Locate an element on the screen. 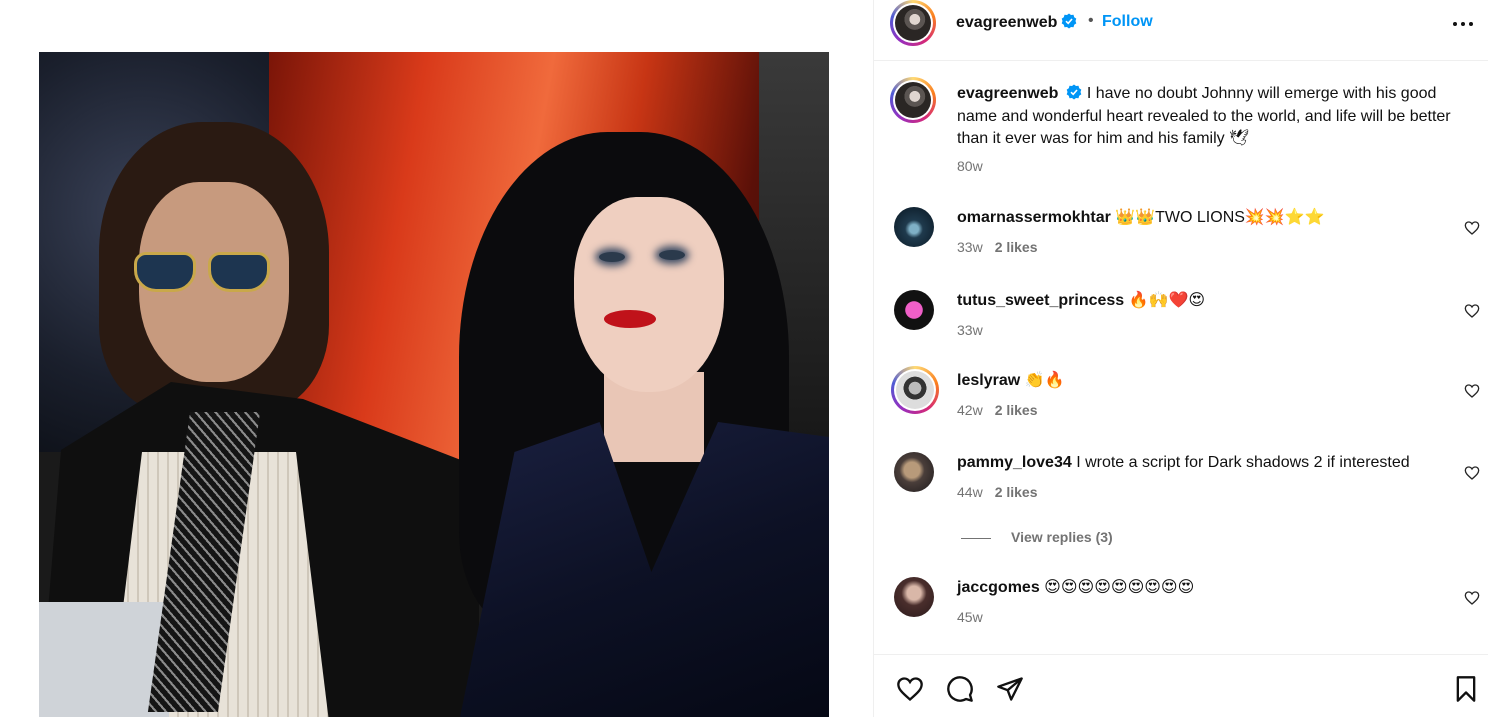 The width and height of the screenshot is (1488, 718). comment-body: leslyraw 👏🔥 is located at coordinates (1202, 381).